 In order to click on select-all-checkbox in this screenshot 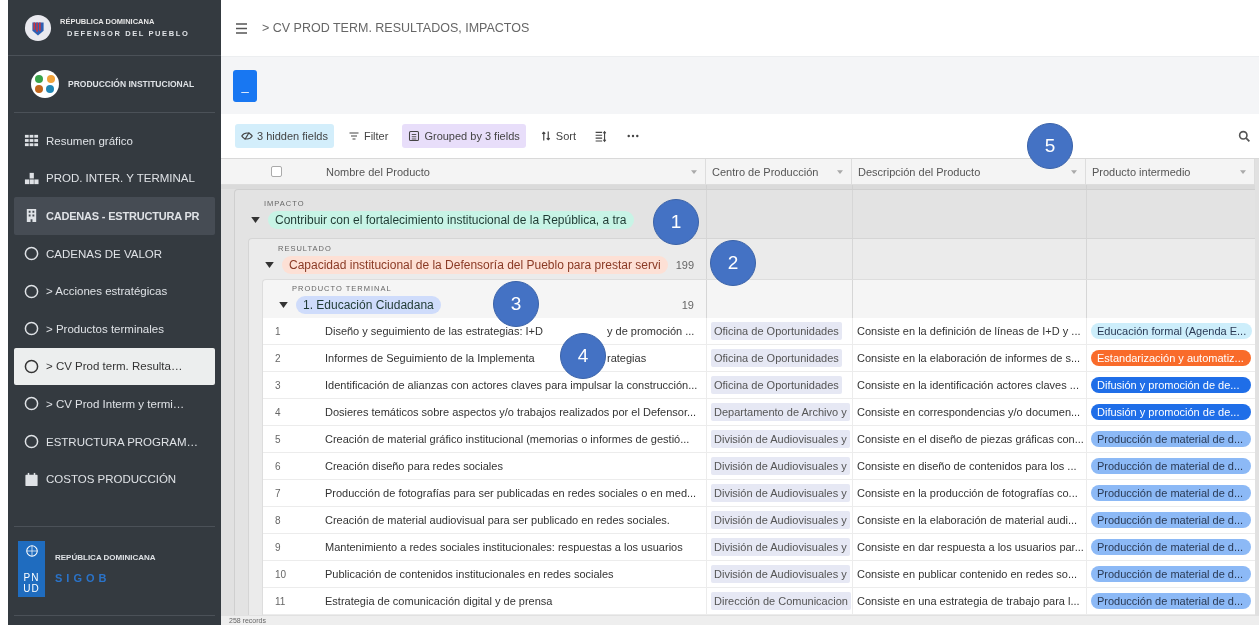, I will do `click(276, 171)`.